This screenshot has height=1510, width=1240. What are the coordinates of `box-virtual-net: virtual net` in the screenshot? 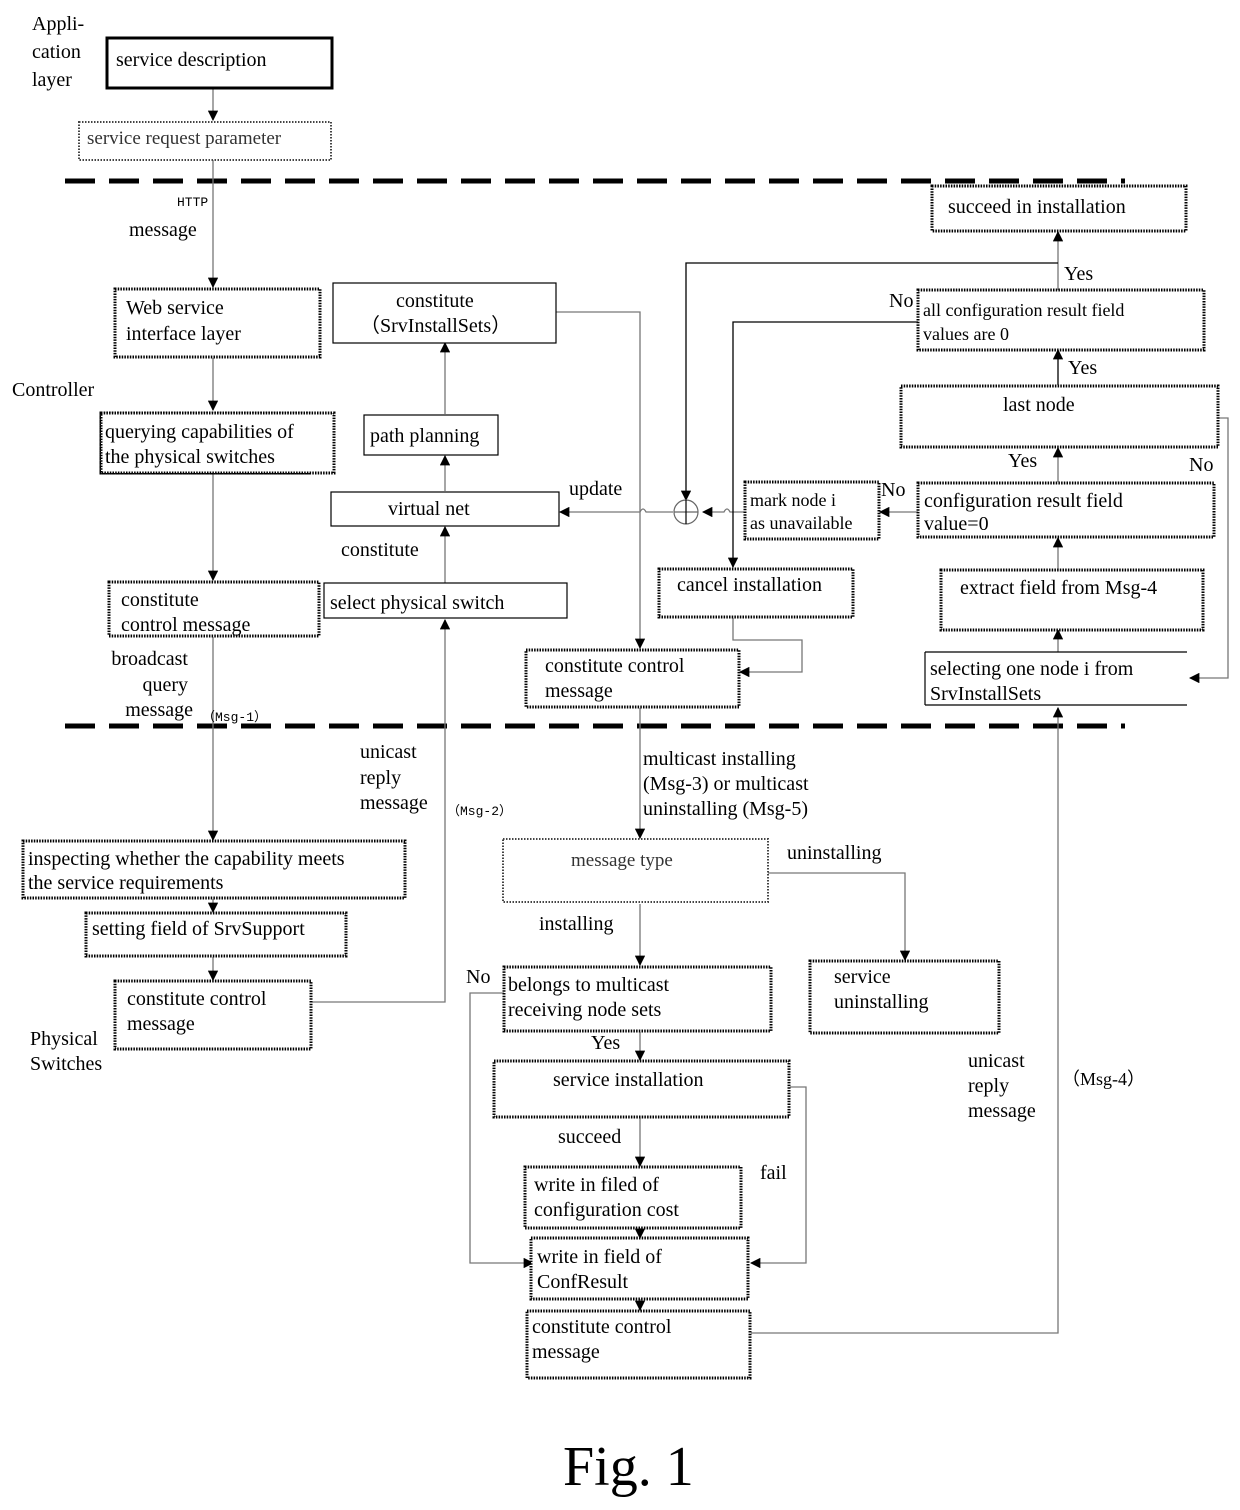 It's located at (445, 509).